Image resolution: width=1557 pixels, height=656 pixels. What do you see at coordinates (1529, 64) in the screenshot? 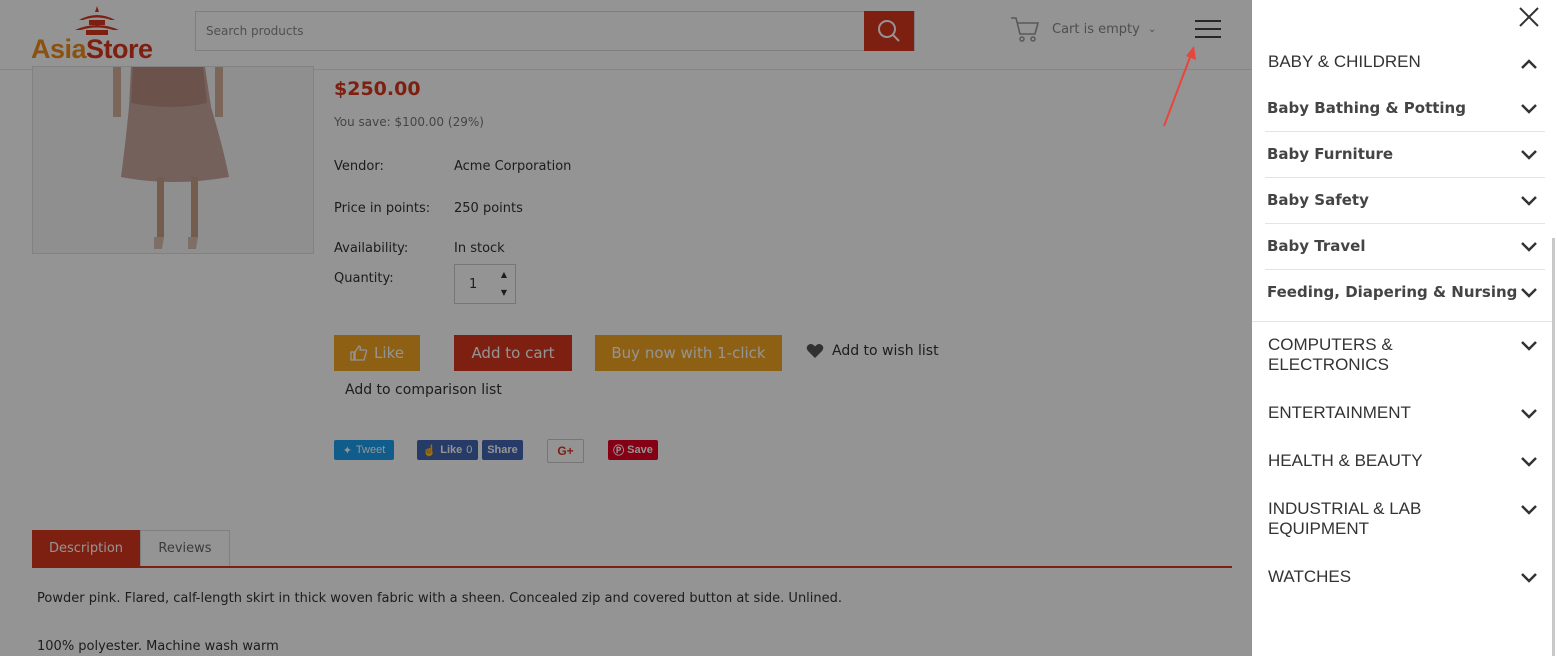
I see `chevron-up-icon` at bounding box center [1529, 64].